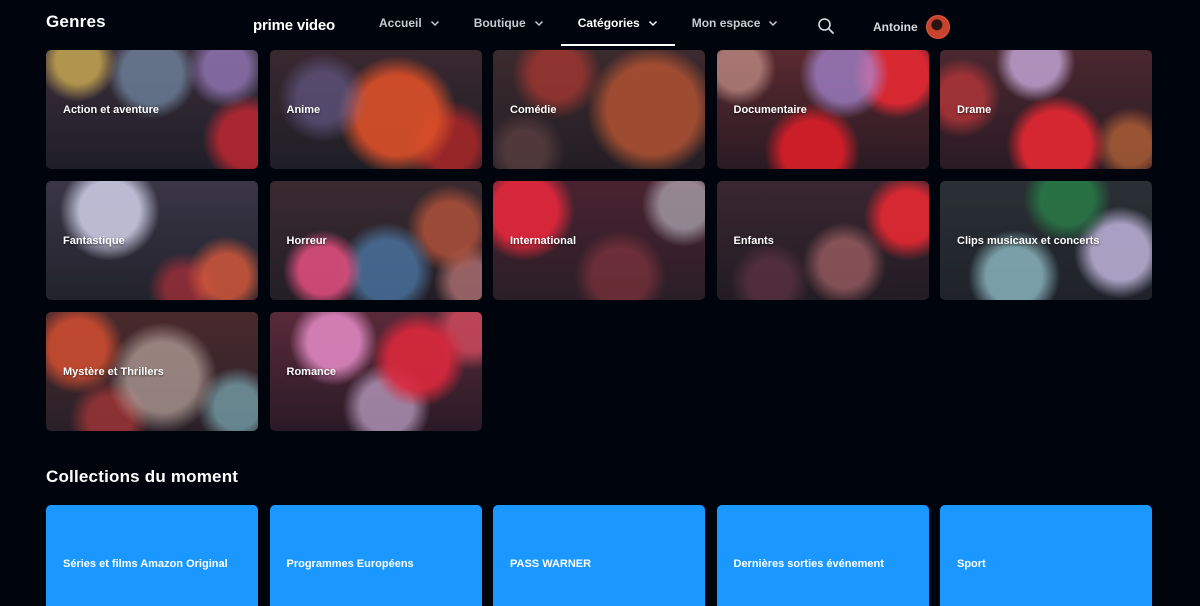  What do you see at coordinates (770, 109) in the screenshot?
I see `genre-label: Documentaire` at bounding box center [770, 109].